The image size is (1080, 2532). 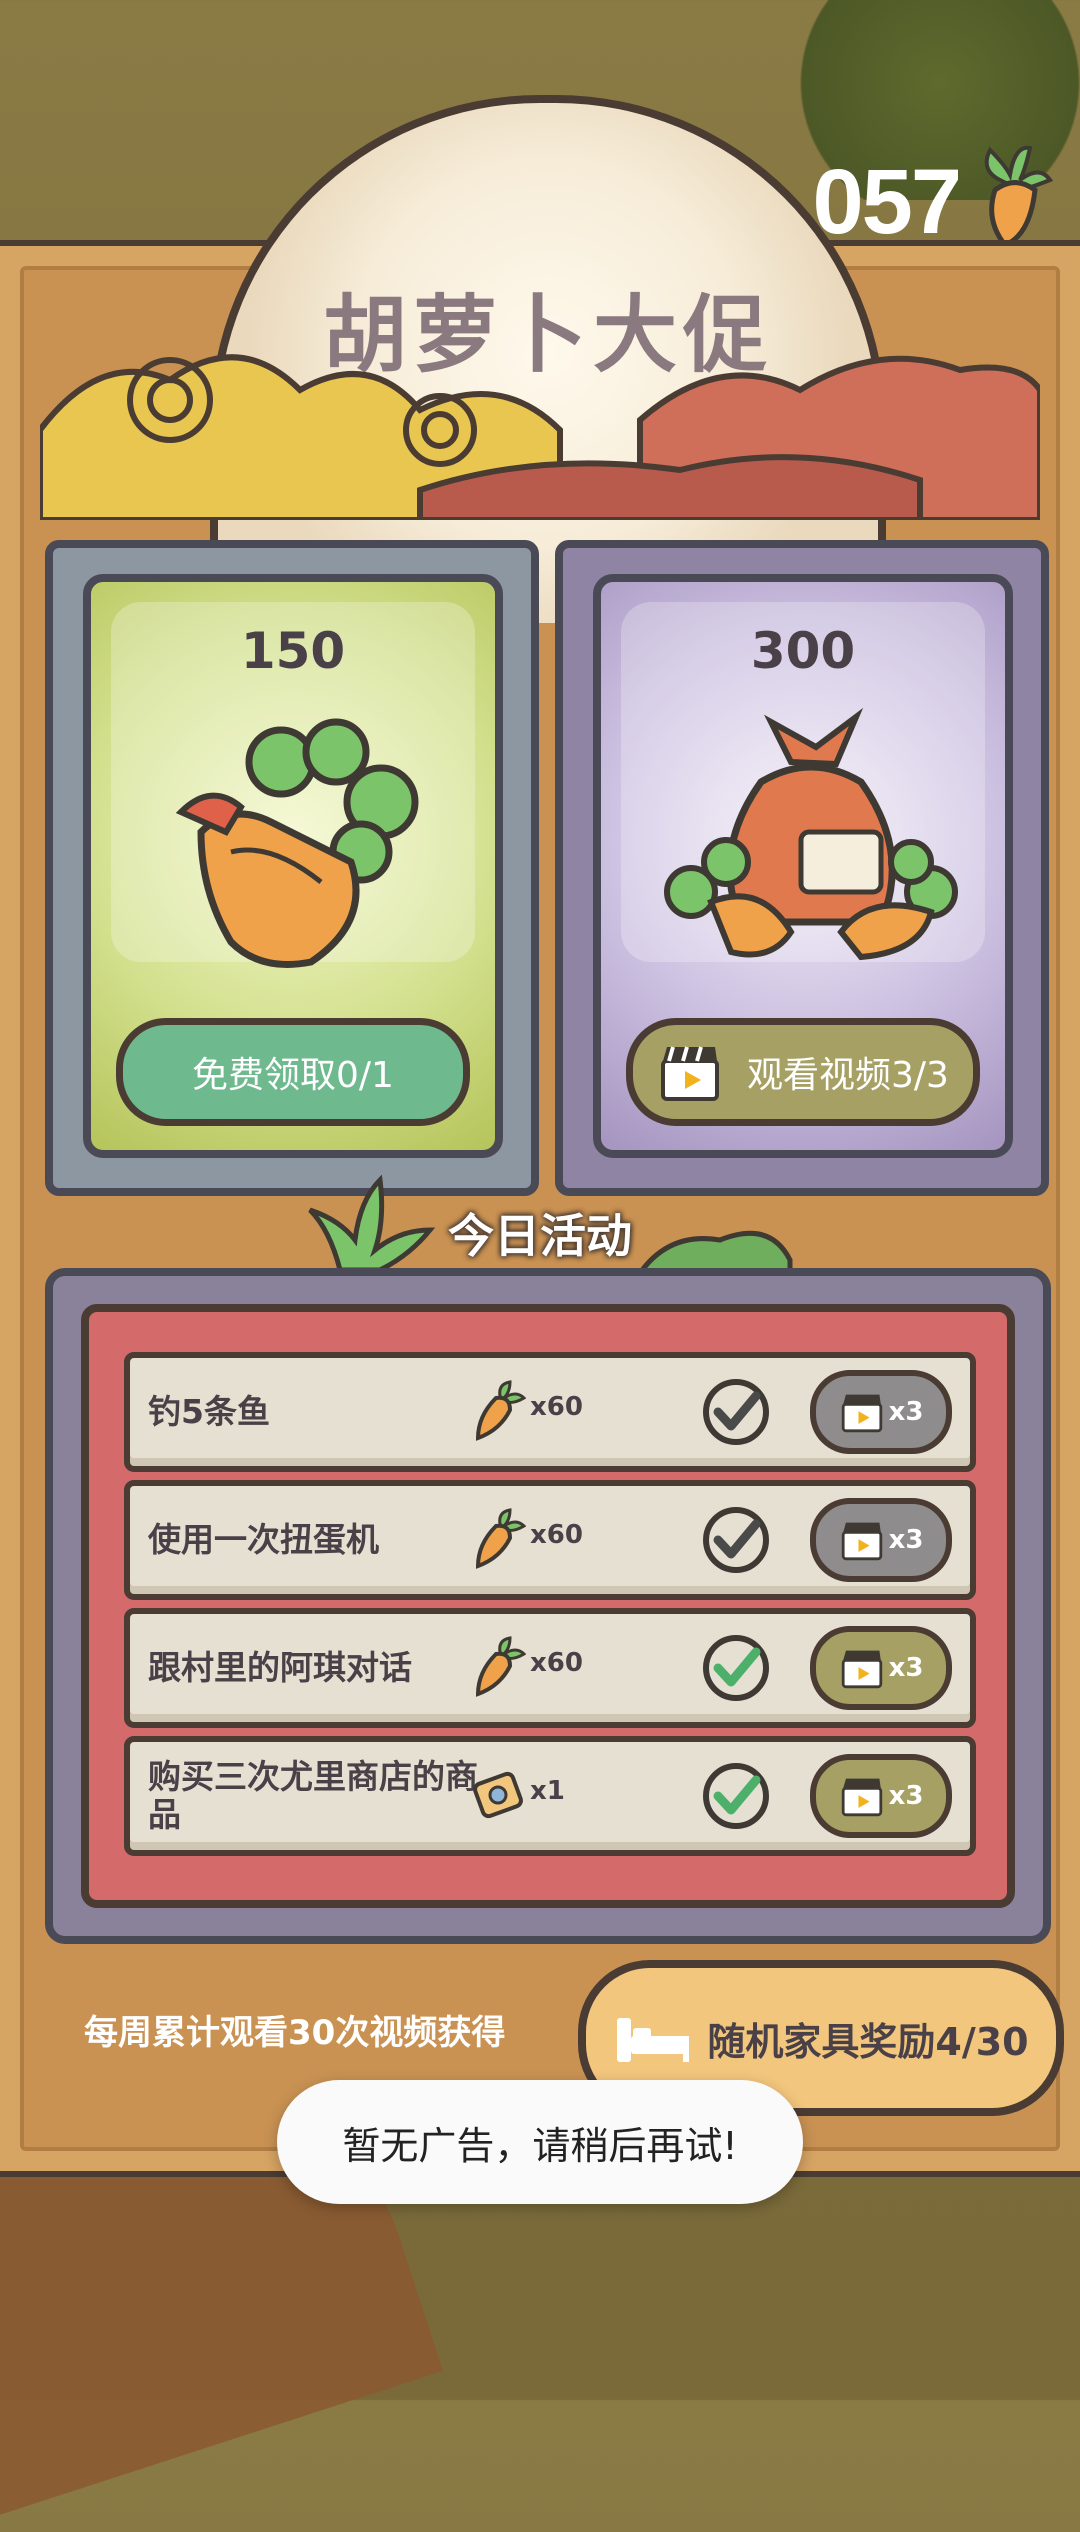 What do you see at coordinates (293, 1075) in the screenshot?
I see `free-claim-label: 免费领取0/1` at bounding box center [293, 1075].